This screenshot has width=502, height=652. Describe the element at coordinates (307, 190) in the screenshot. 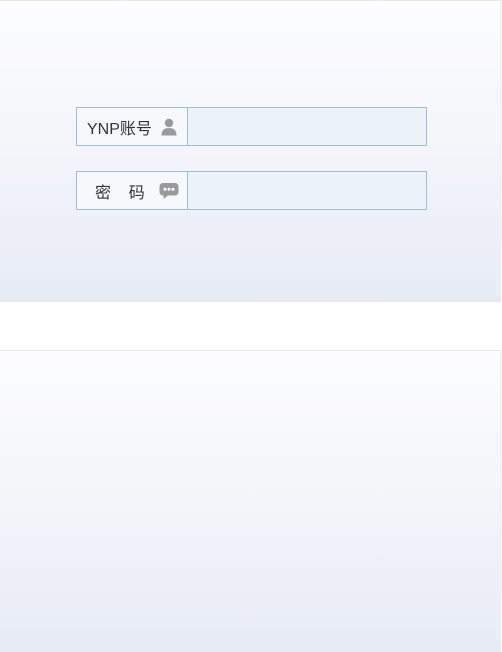

I see `password-input` at that location.